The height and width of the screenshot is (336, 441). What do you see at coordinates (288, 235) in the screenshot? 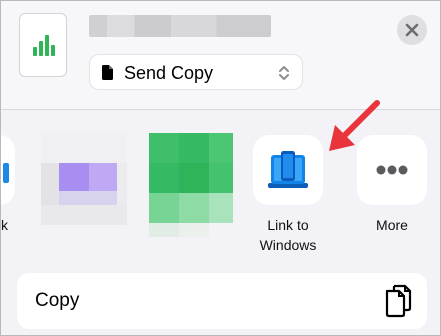
I see `app-label-link-to-windows: Link to Windows` at bounding box center [288, 235].